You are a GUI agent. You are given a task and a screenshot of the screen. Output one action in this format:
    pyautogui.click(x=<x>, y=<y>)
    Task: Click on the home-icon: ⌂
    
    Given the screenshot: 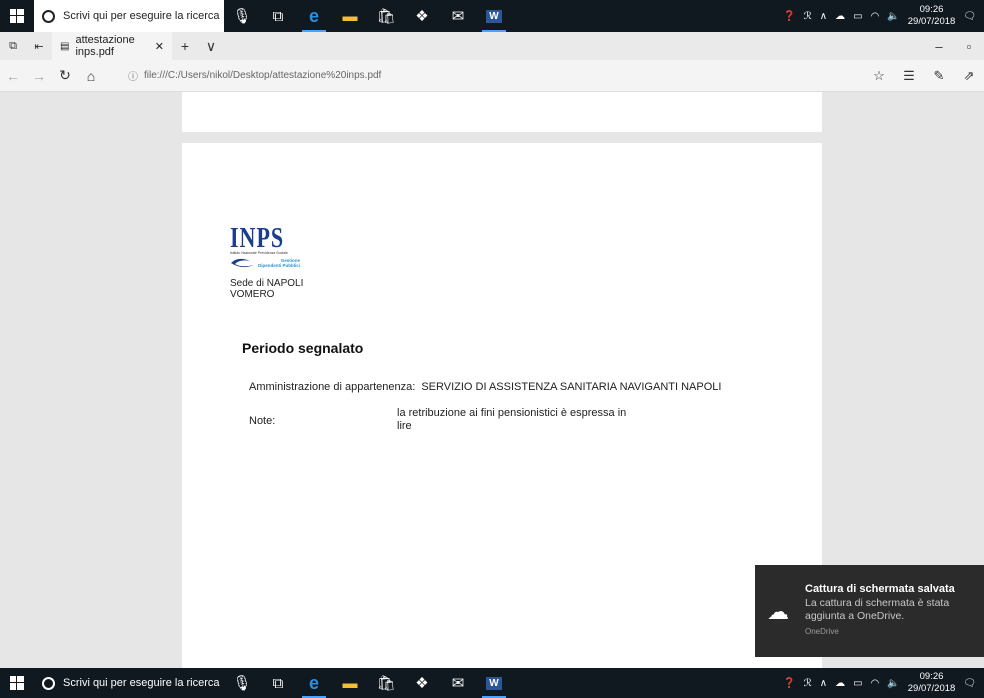 What is the action you would take?
    pyautogui.click(x=91, y=76)
    